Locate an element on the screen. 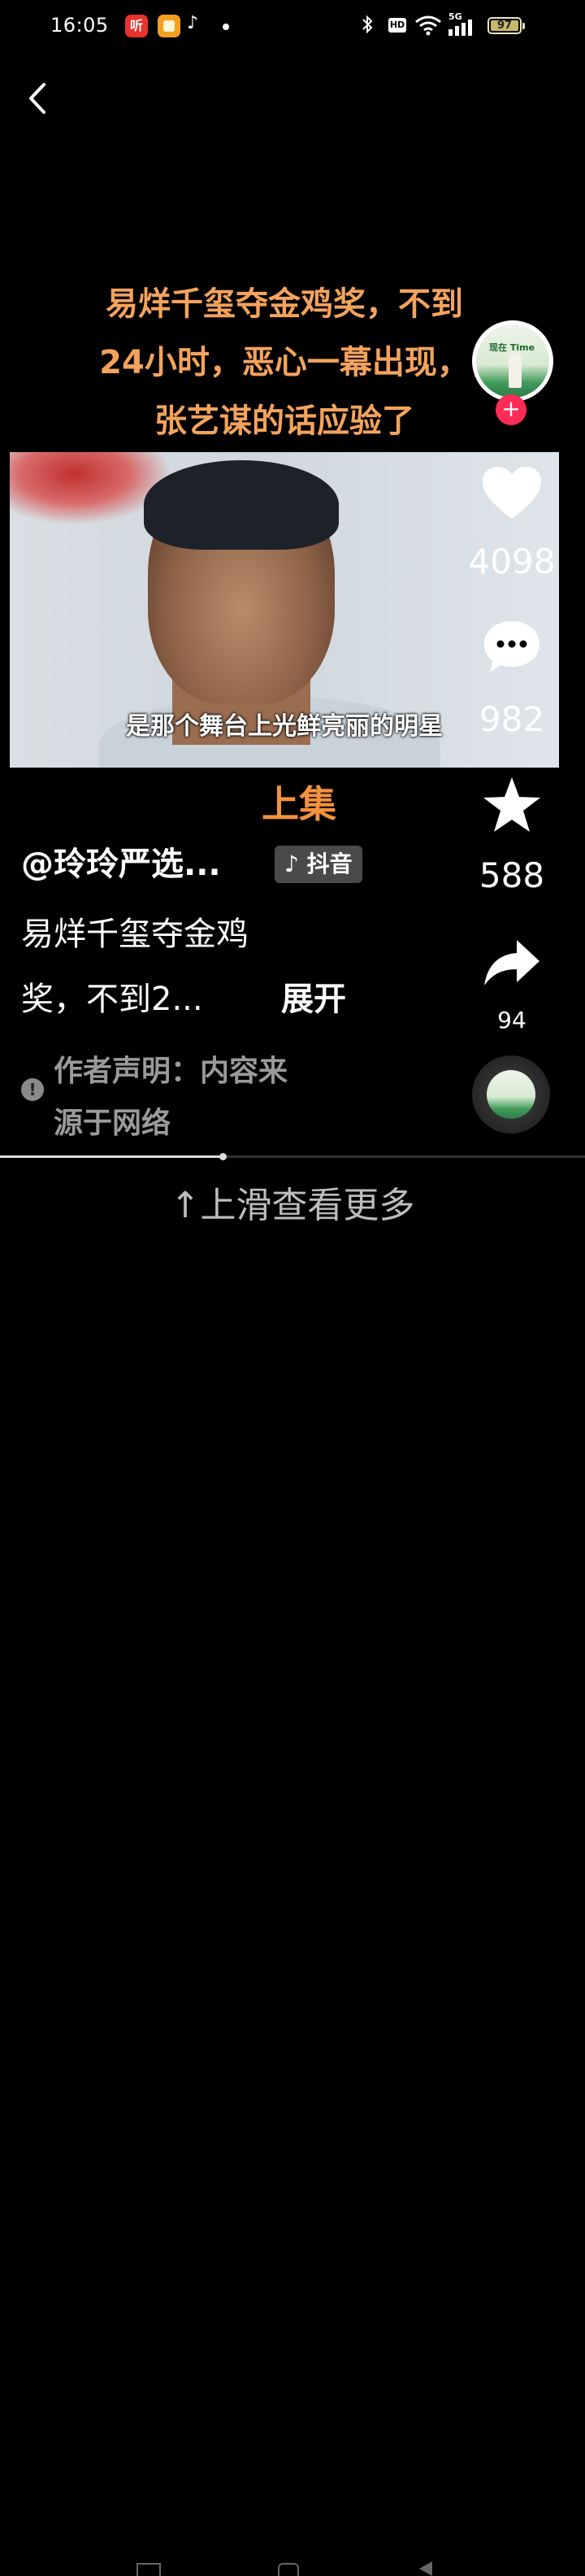  listen-app-icon: 听 is located at coordinates (136, 26).